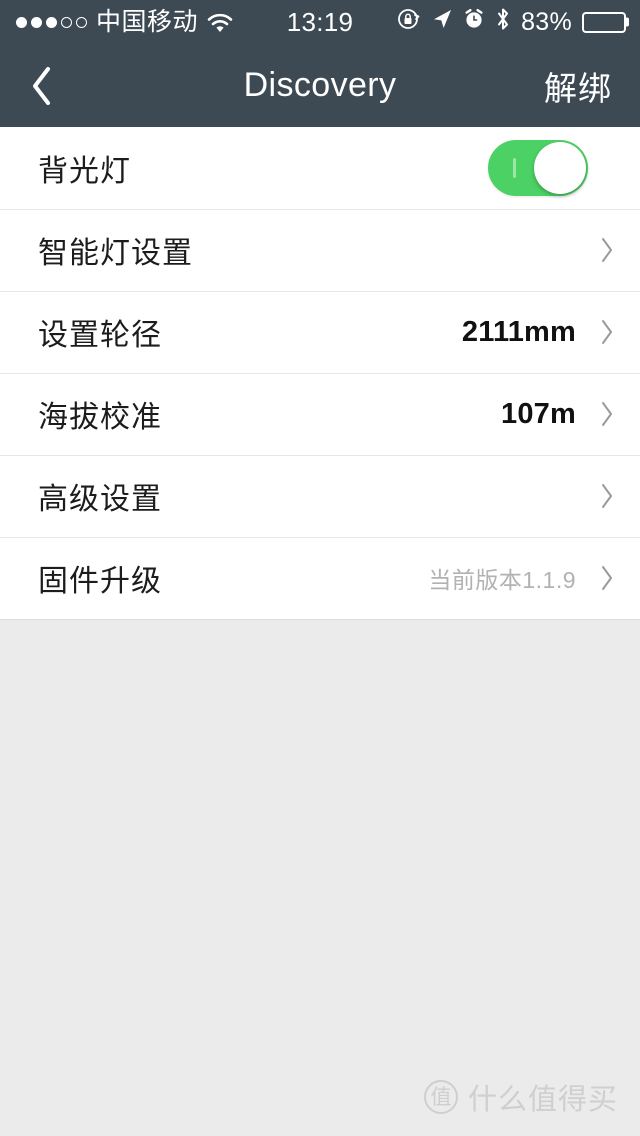 The image size is (640, 1136). I want to click on watermark-text: 什么值得买, so click(542, 1100).